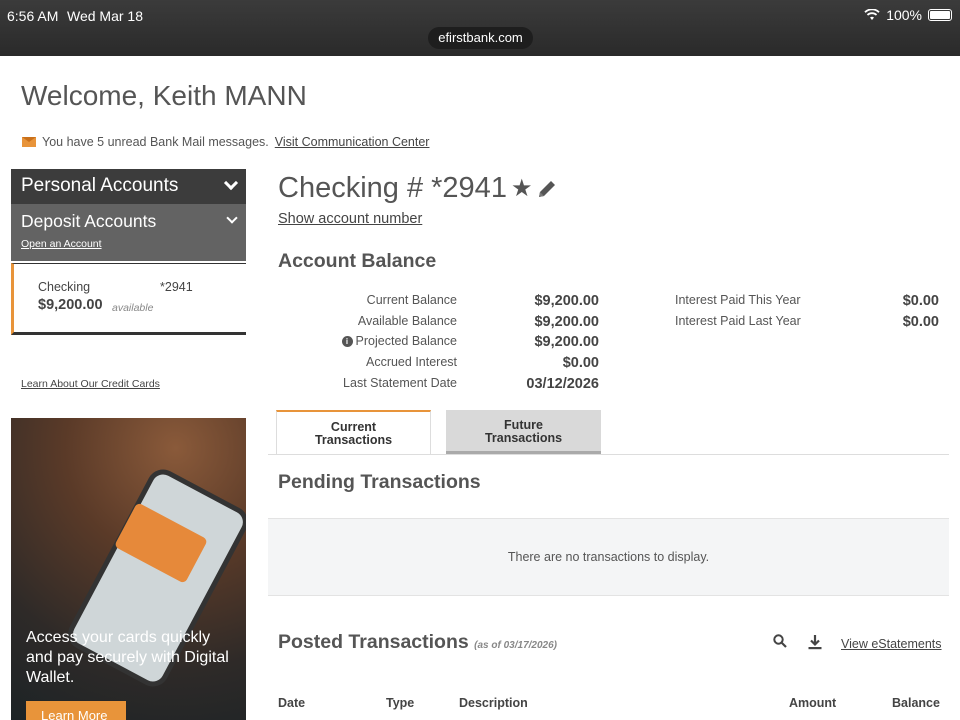 This screenshot has width=960, height=720. I want to click on balance-label: Last Statement Date, so click(400, 383).